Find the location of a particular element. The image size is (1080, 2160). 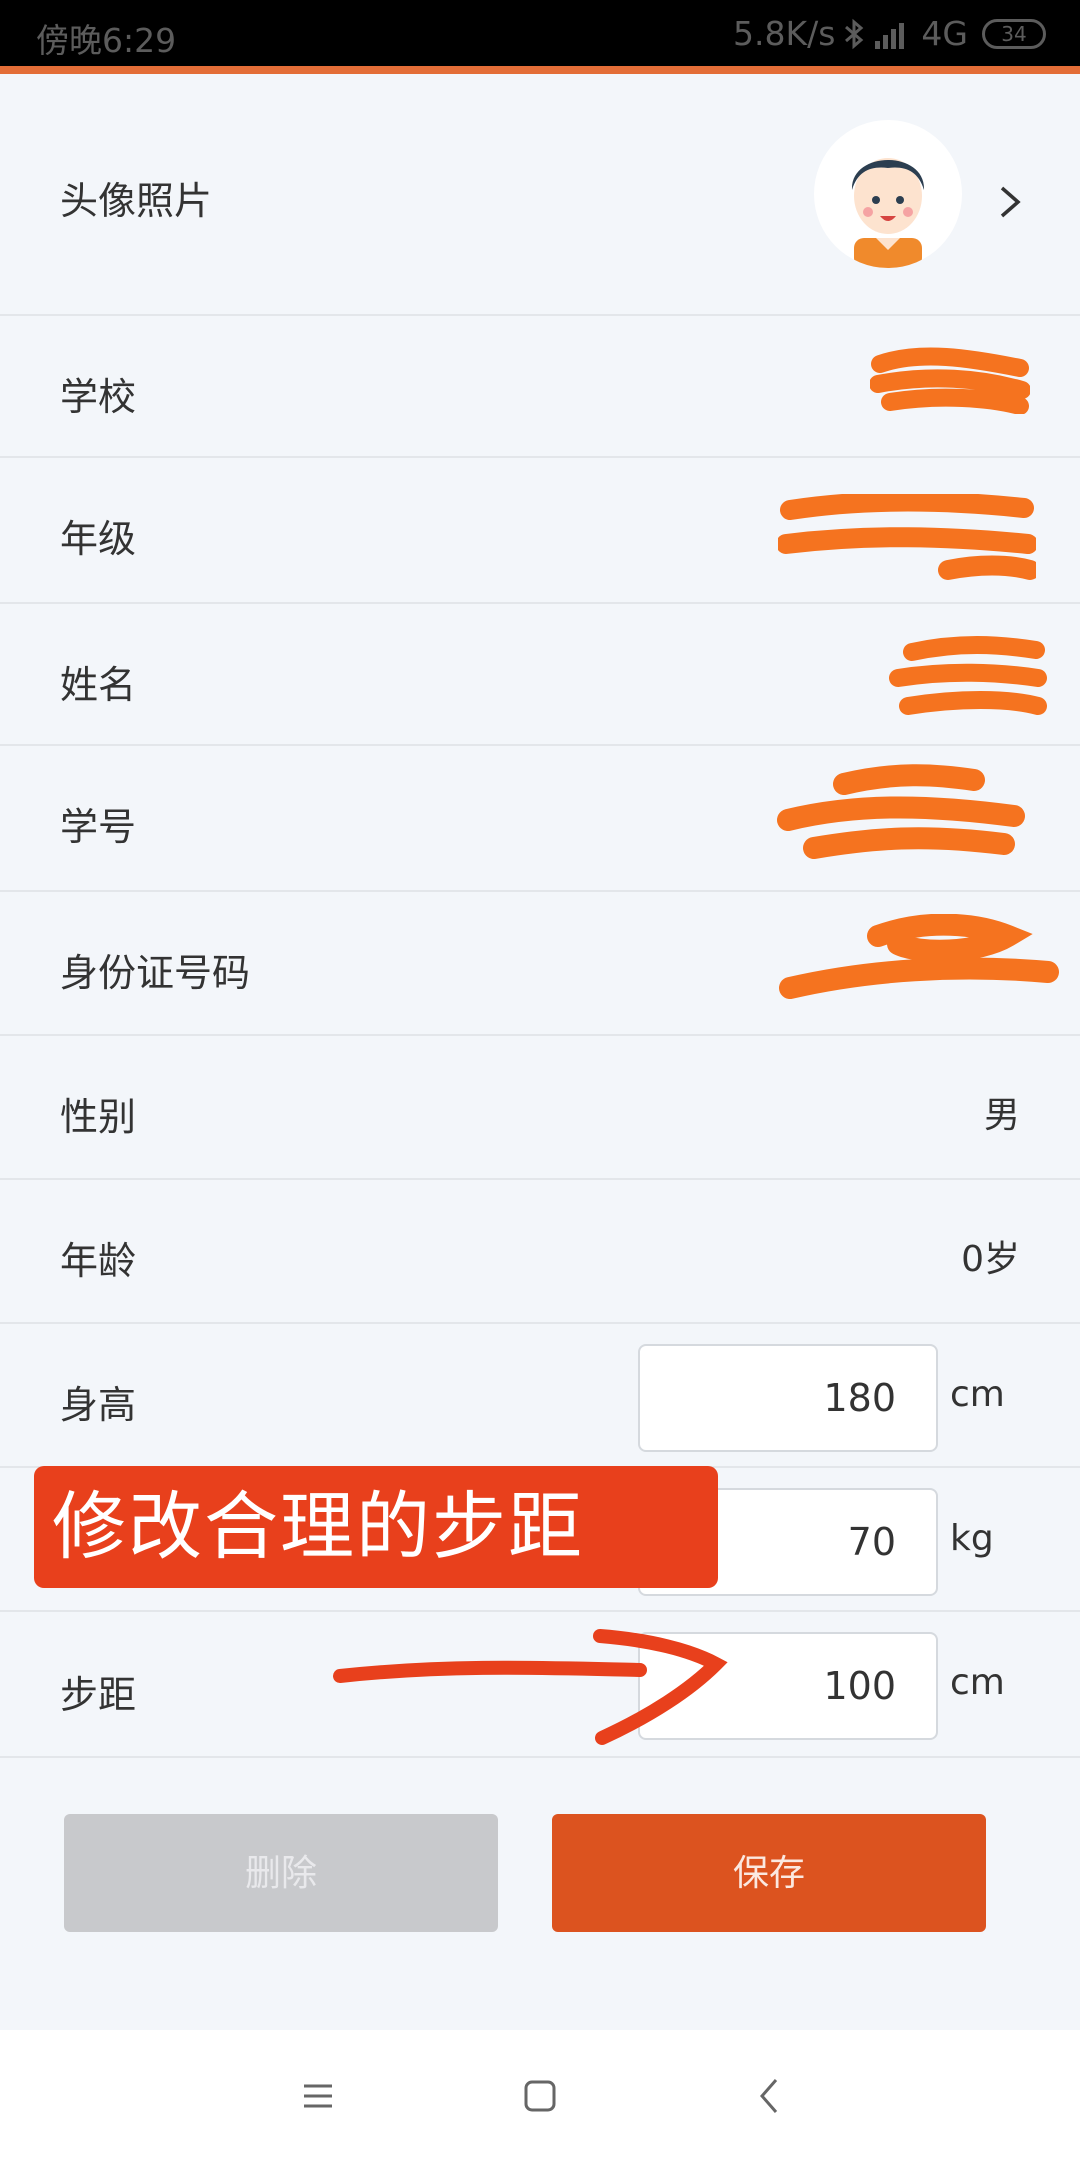

student-id-label: 学号 is located at coordinates (98, 827).